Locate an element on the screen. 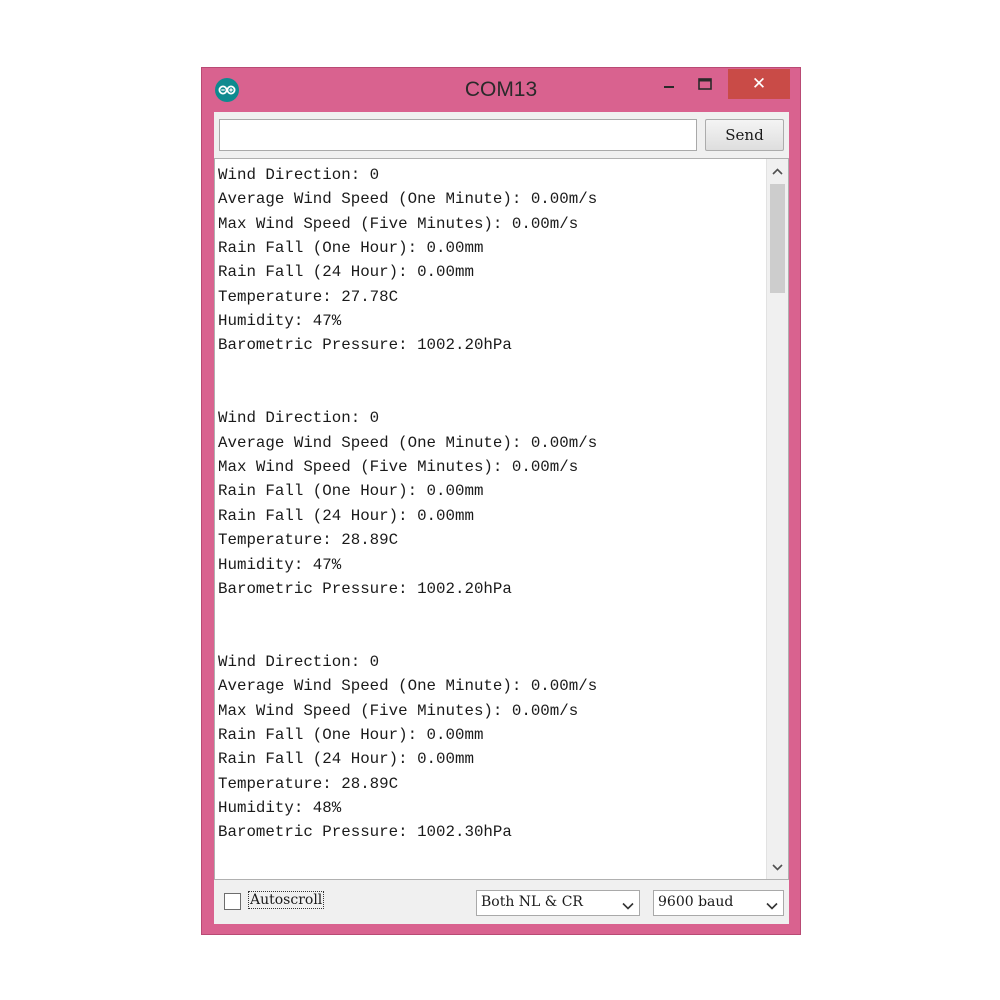 The height and width of the screenshot is (1000, 1000). vertical-scrollbar is located at coordinates (777, 519).